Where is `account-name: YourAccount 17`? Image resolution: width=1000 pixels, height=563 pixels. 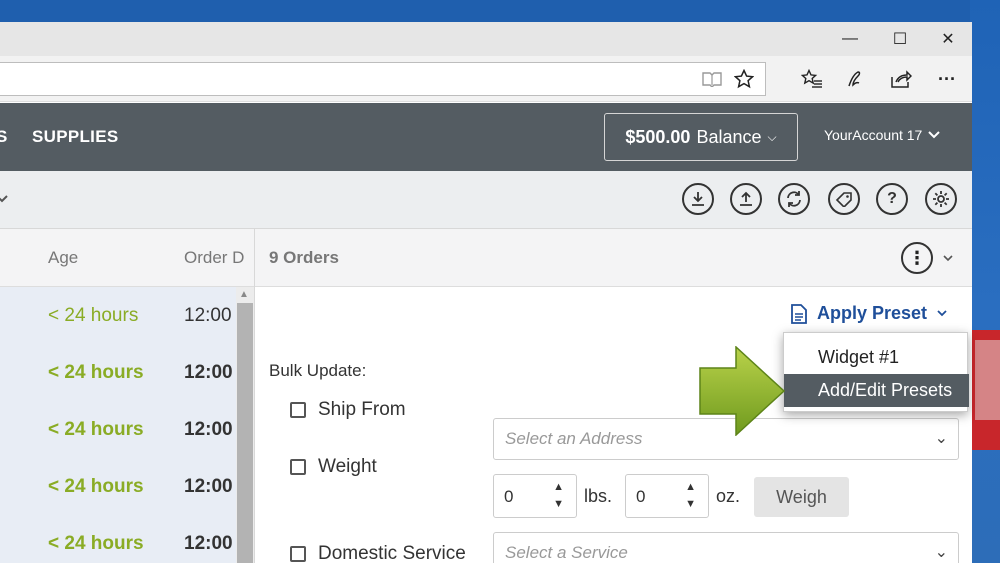
account-name: YourAccount 17 is located at coordinates (873, 135).